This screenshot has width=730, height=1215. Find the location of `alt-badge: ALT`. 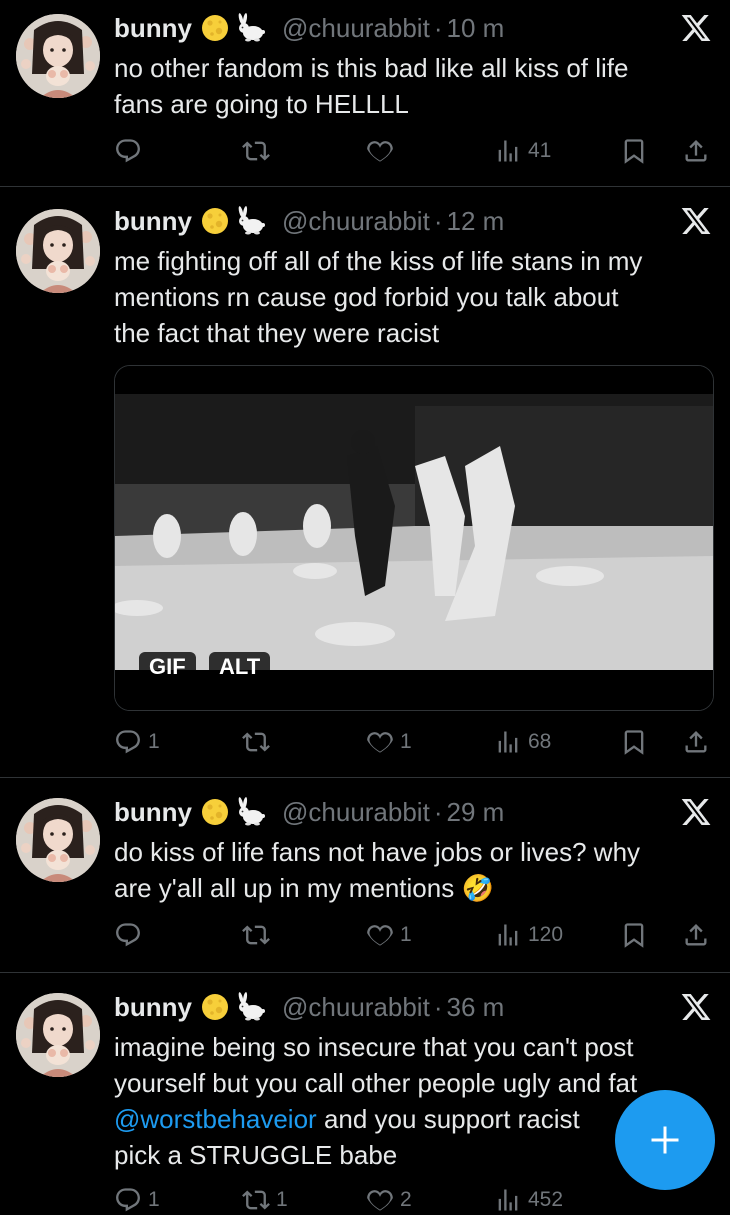

alt-badge: ALT is located at coordinates (240, 667).